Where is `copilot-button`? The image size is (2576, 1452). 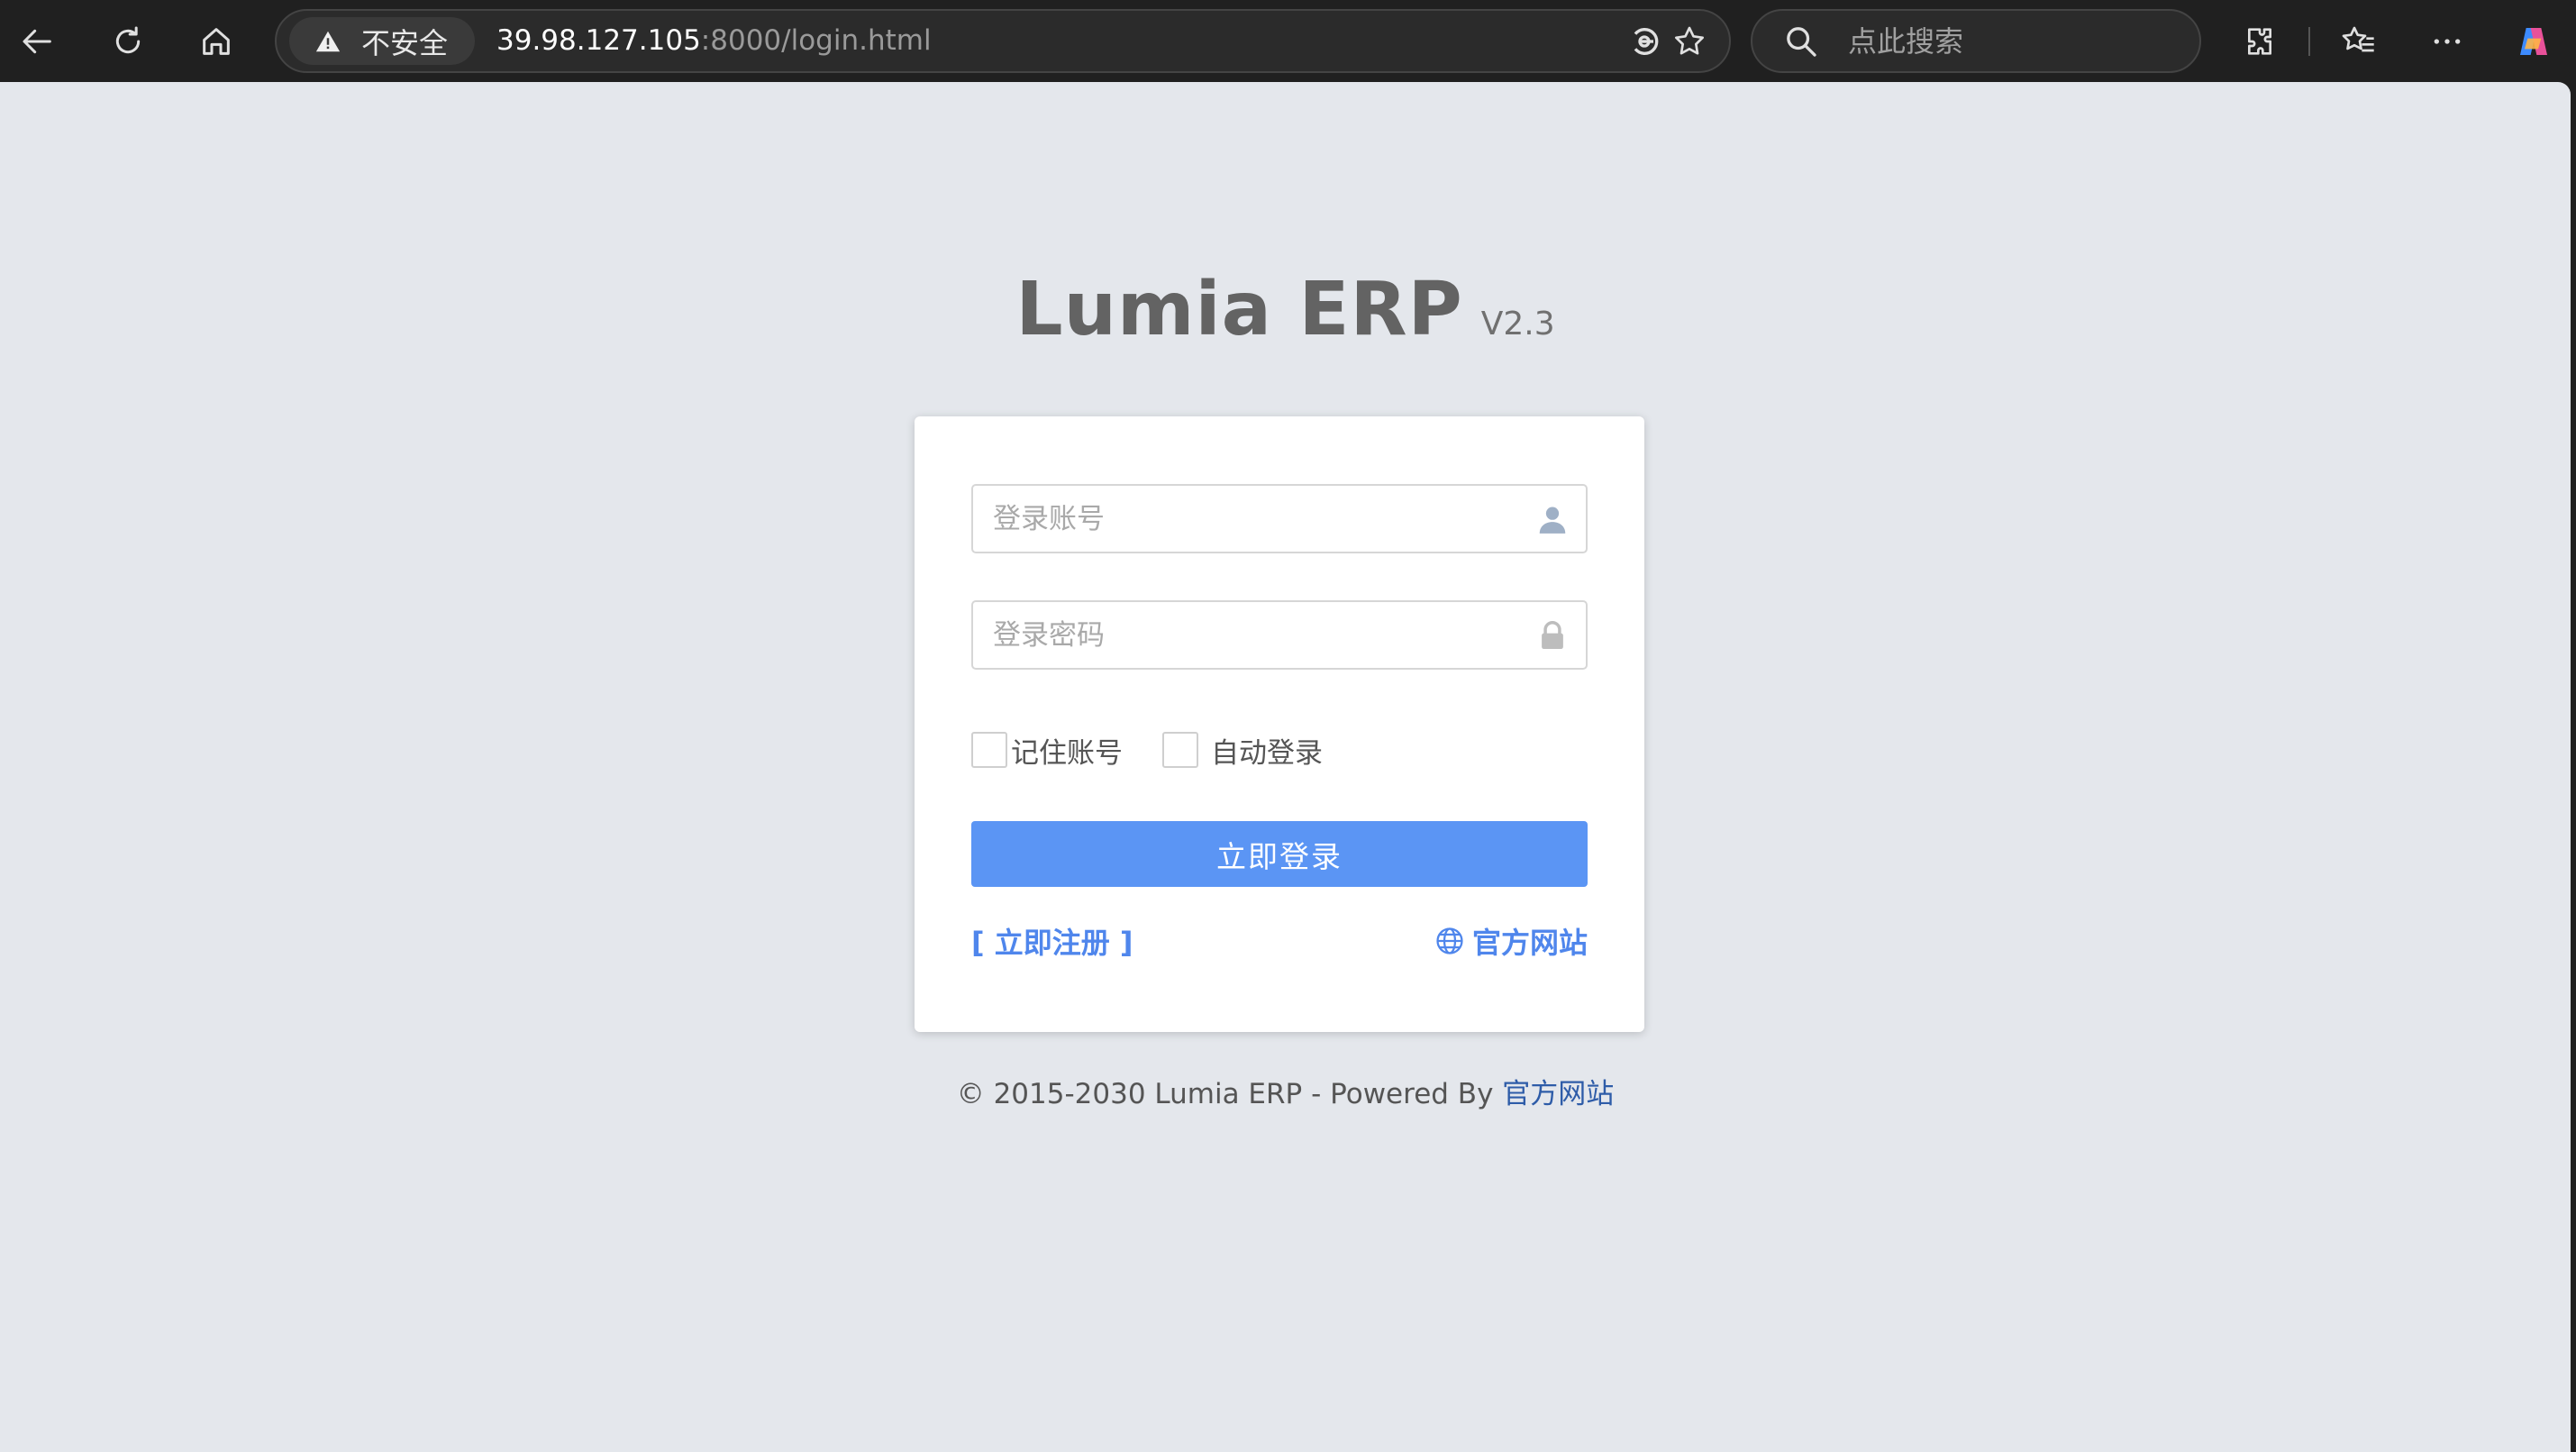 copilot-button is located at coordinates (2533, 42).